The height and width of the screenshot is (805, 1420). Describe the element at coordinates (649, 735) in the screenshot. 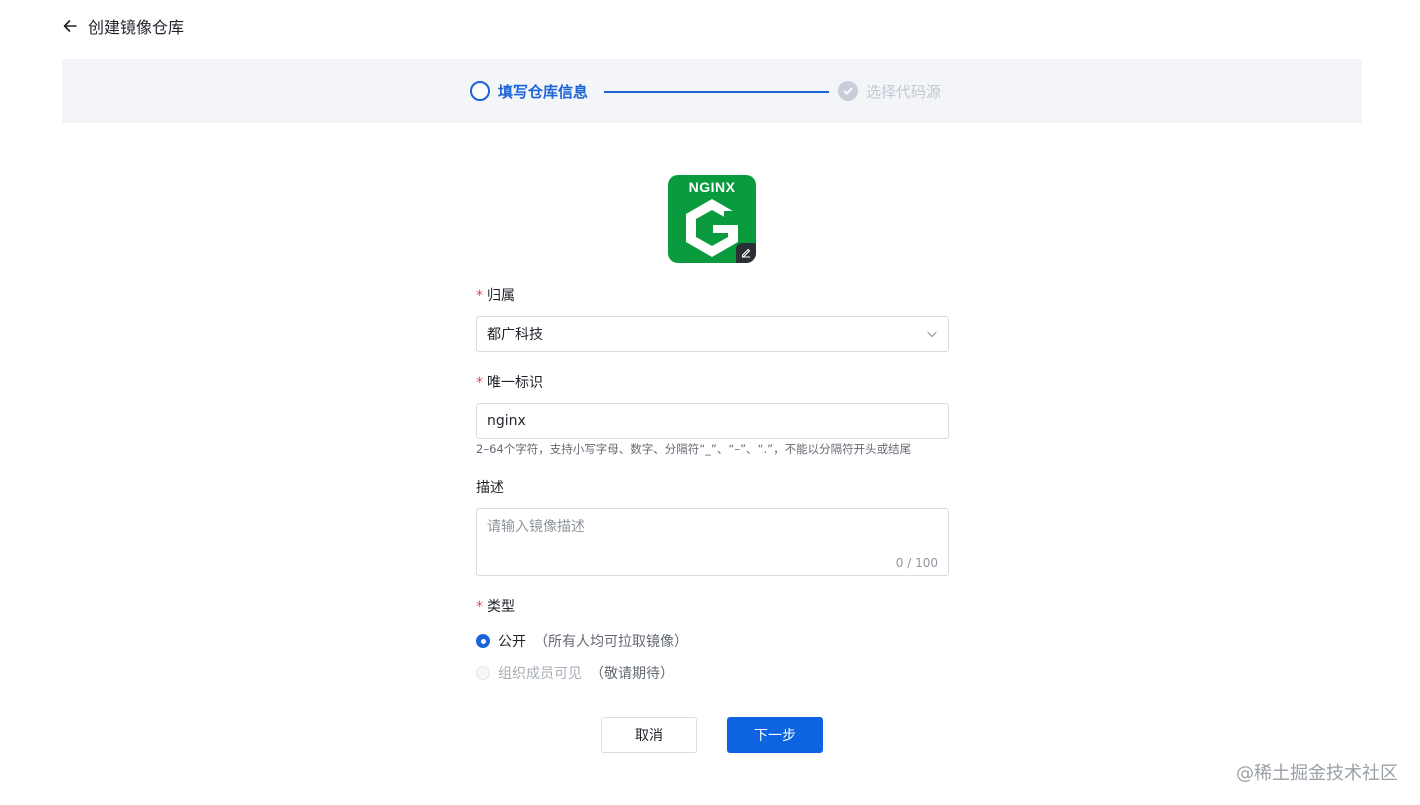

I see `cancel-button: 取消` at that location.